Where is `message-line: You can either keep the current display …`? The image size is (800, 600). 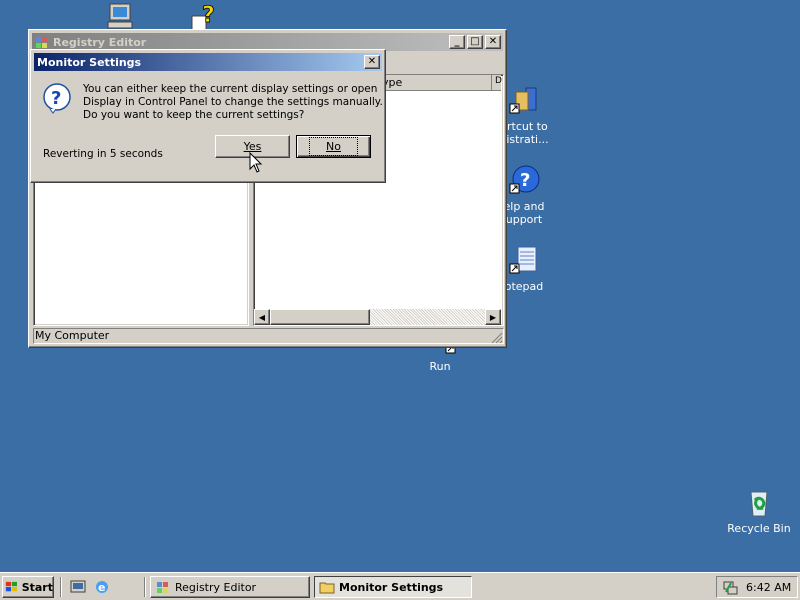 message-line: You can either keep the current display … is located at coordinates (230, 89).